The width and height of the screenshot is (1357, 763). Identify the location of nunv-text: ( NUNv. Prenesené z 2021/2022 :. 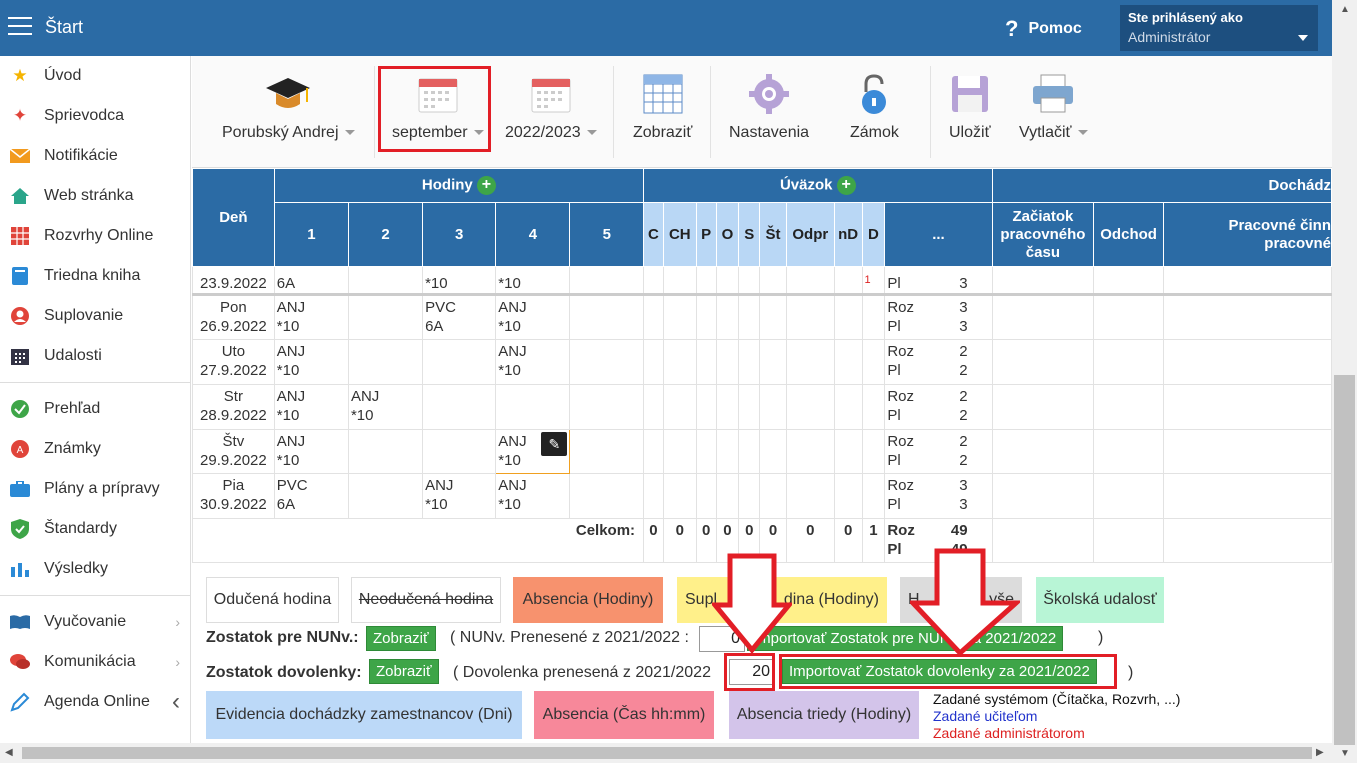
(569, 637).